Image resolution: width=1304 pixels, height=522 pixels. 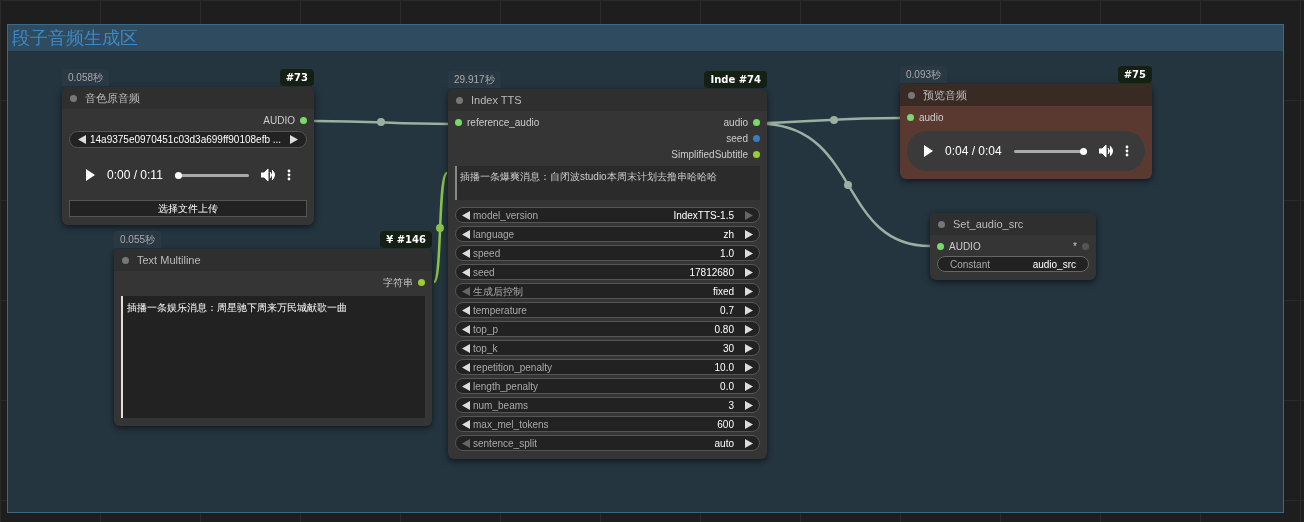 I want to click on number-widget: num_beams 3, so click(x=607, y=405).